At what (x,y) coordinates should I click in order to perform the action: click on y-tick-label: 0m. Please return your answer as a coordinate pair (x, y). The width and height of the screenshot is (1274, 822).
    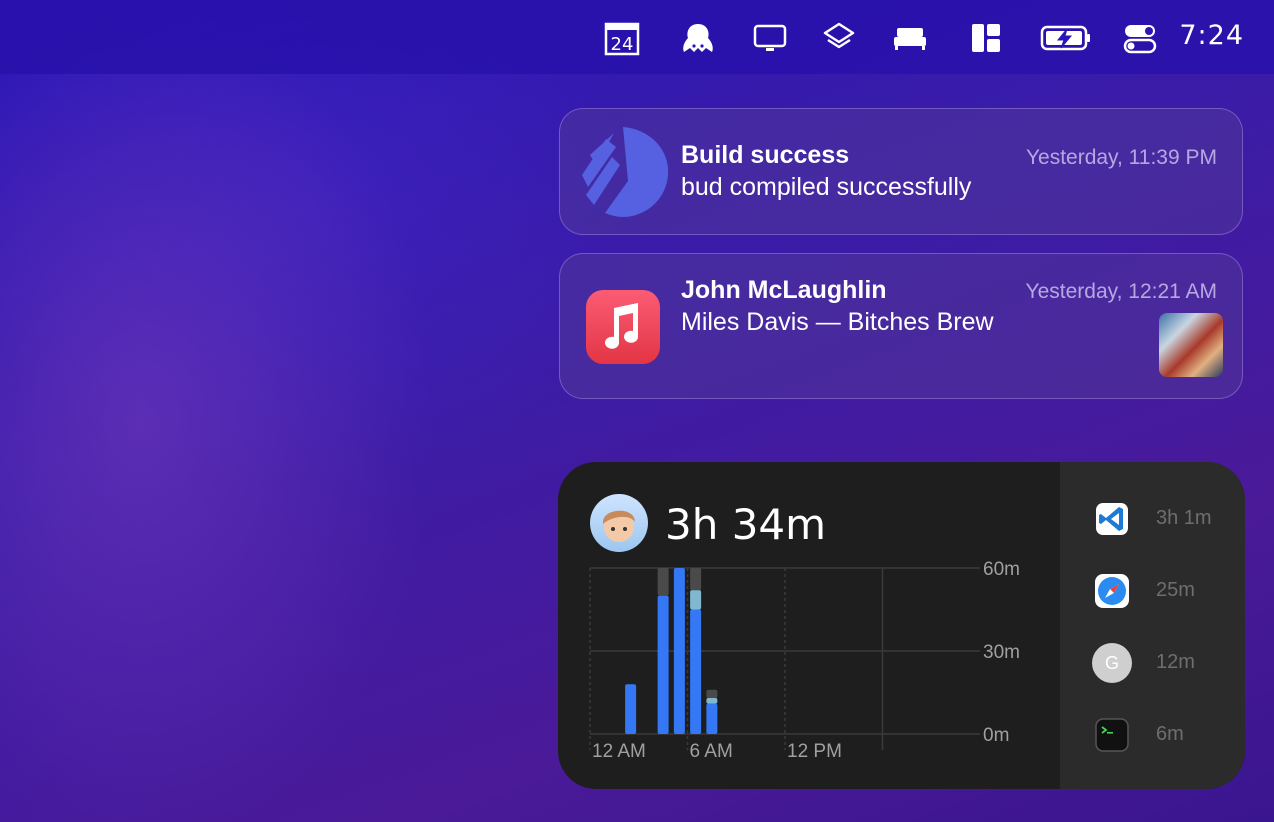
    Looking at the image, I should click on (996, 735).